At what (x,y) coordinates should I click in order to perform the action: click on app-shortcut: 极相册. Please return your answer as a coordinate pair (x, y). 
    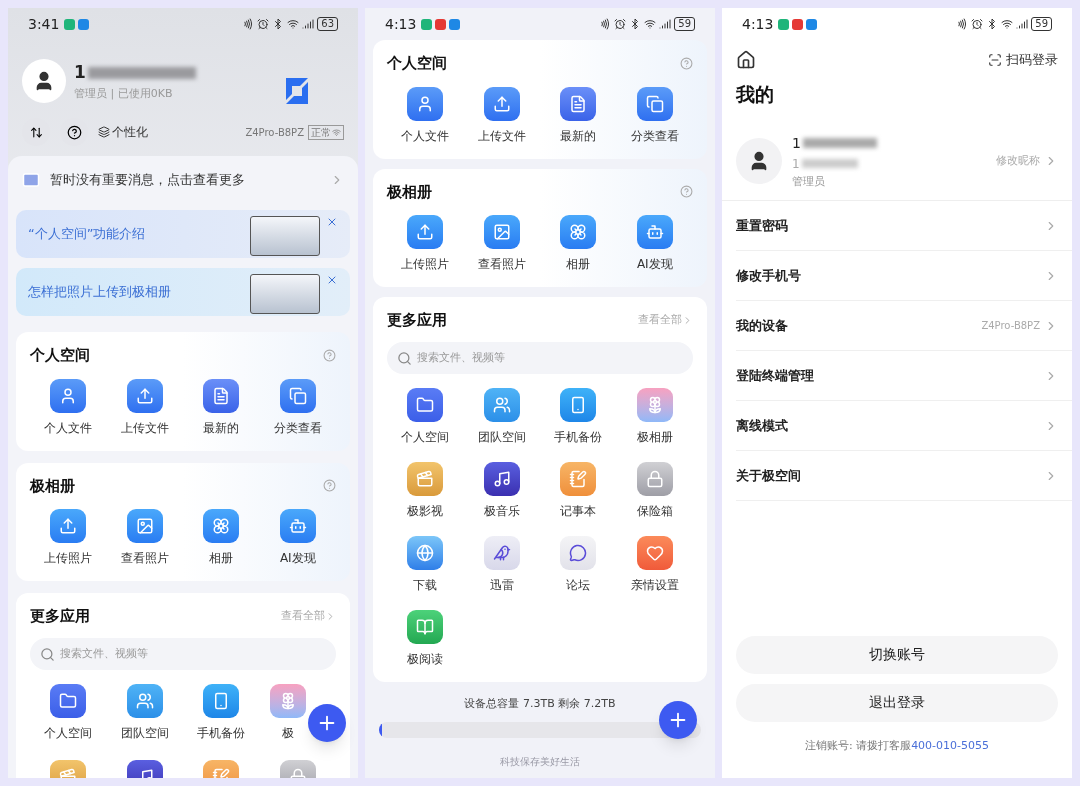
    Looking at the image, I should click on (654, 416).